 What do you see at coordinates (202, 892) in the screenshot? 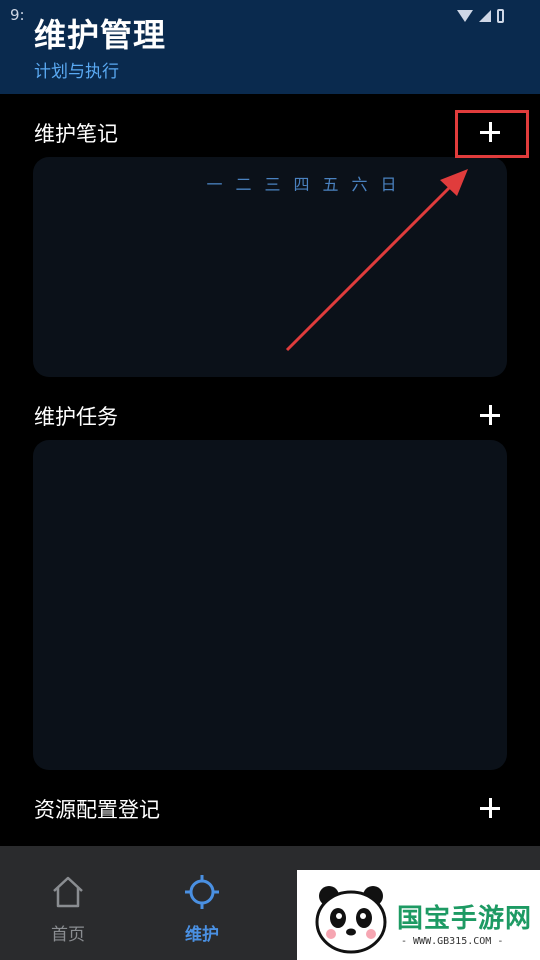
I see `crosshair-icon` at bounding box center [202, 892].